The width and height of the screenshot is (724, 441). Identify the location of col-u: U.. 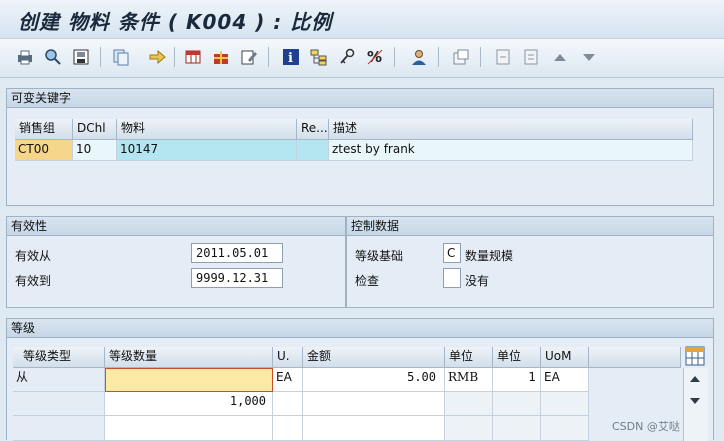
(288, 357).